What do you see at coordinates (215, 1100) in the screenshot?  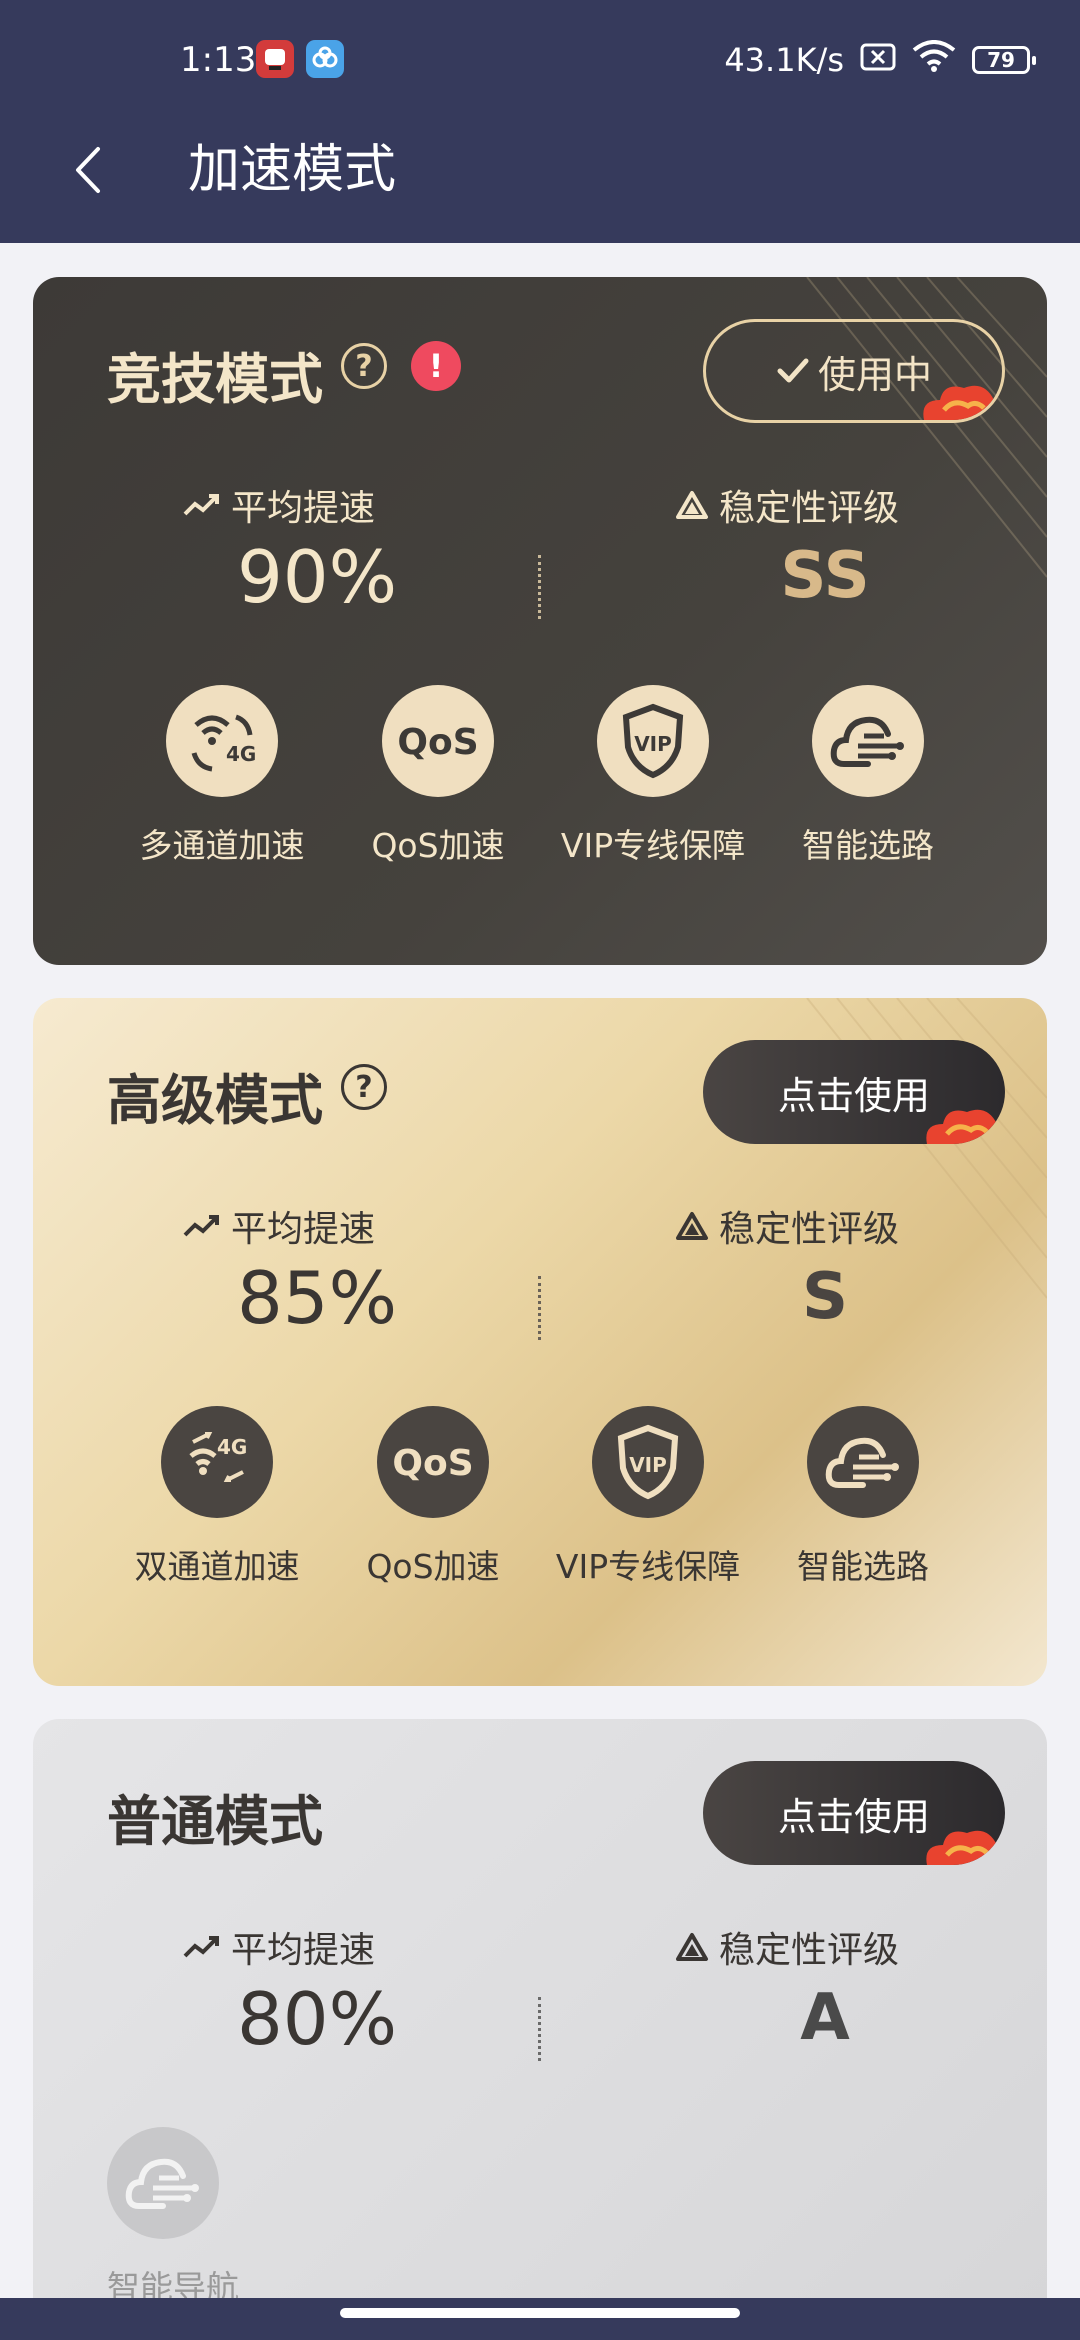 I see `mode-name: 高级模式` at bounding box center [215, 1100].